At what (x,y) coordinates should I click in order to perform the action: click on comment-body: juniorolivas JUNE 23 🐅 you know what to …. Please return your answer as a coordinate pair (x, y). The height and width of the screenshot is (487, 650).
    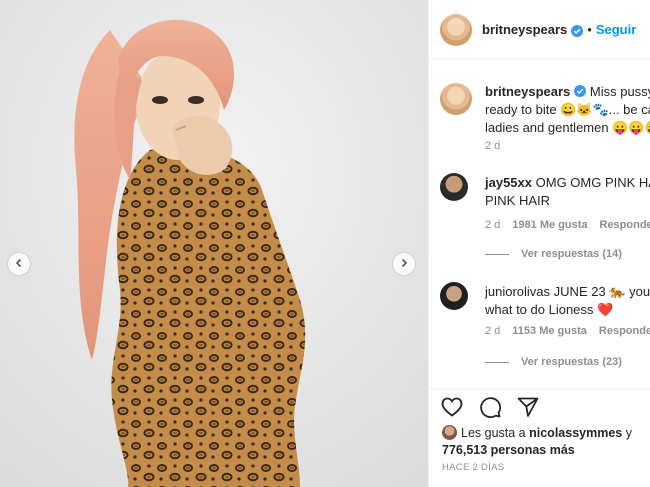
    Looking at the image, I should click on (567, 301).